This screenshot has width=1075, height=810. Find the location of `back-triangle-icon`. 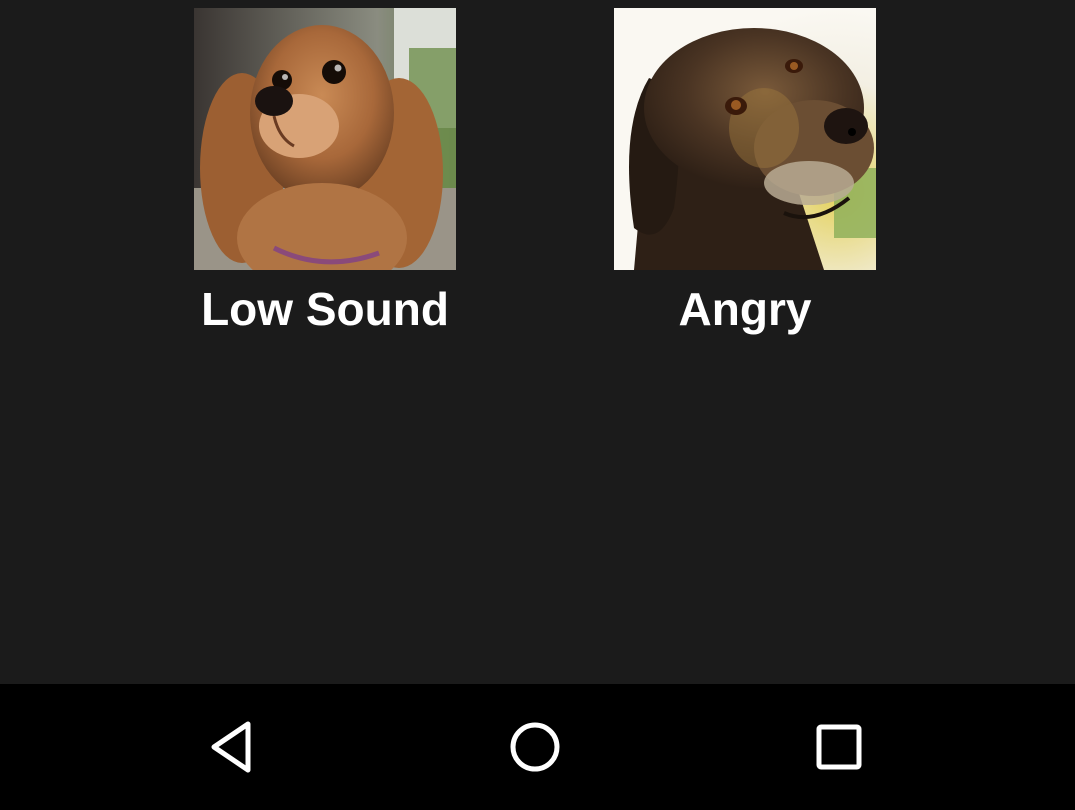

back-triangle-icon is located at coordinates (231, 747).